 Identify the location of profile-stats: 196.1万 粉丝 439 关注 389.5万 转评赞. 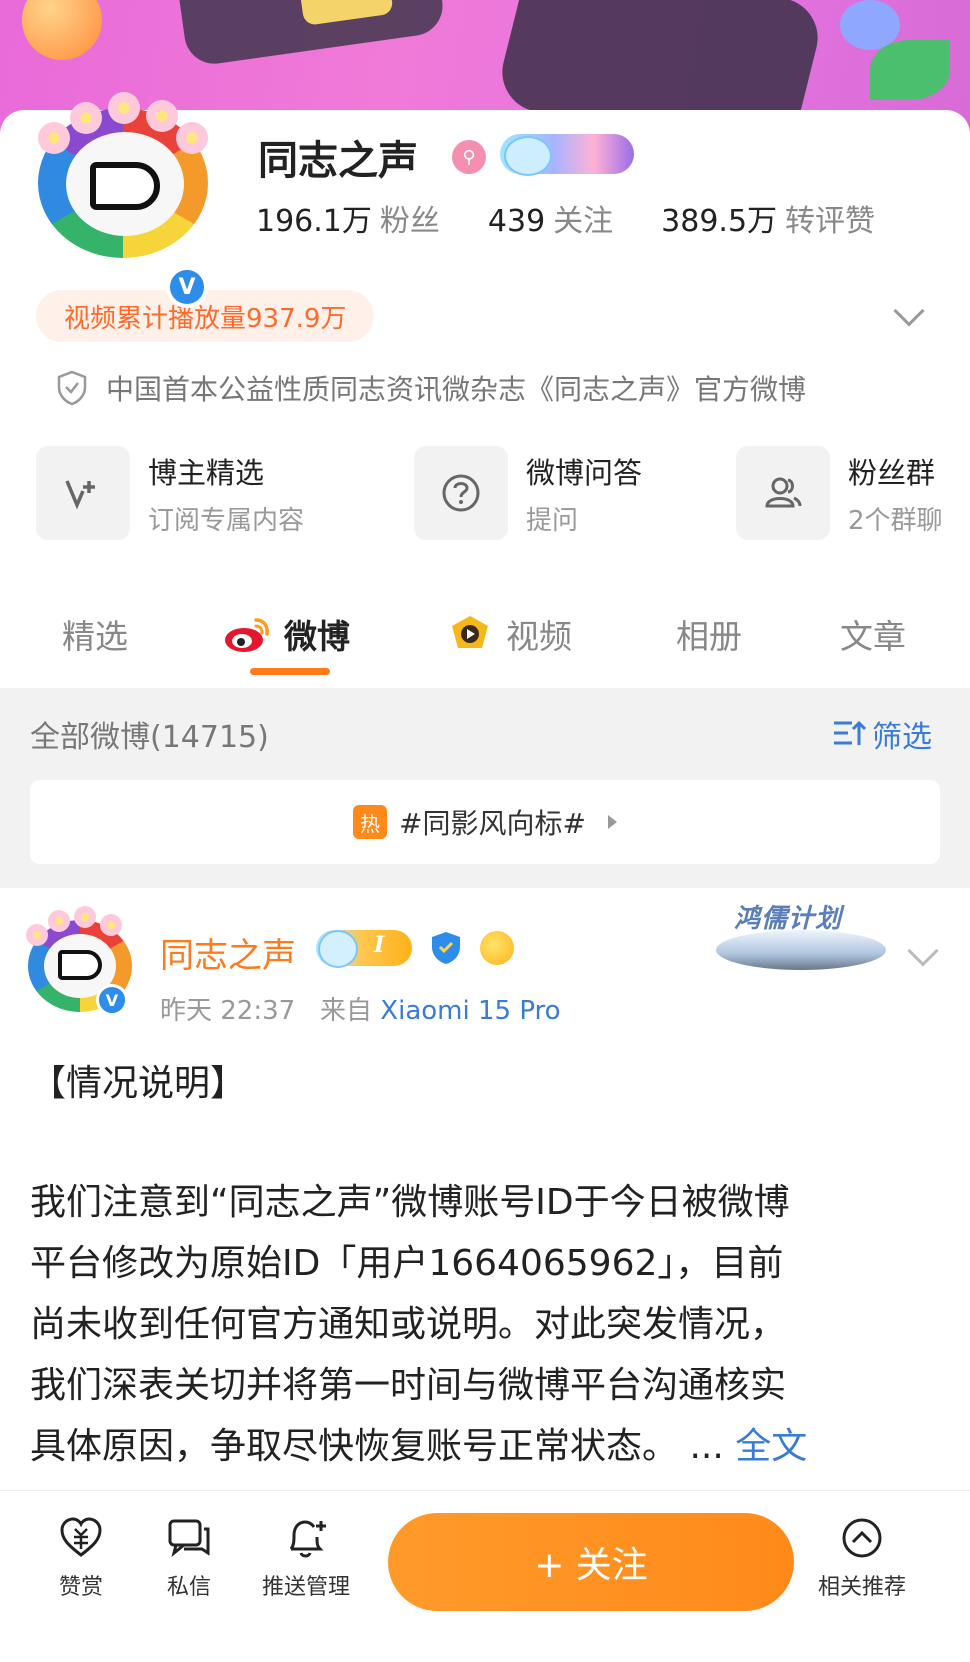
(589, 218).